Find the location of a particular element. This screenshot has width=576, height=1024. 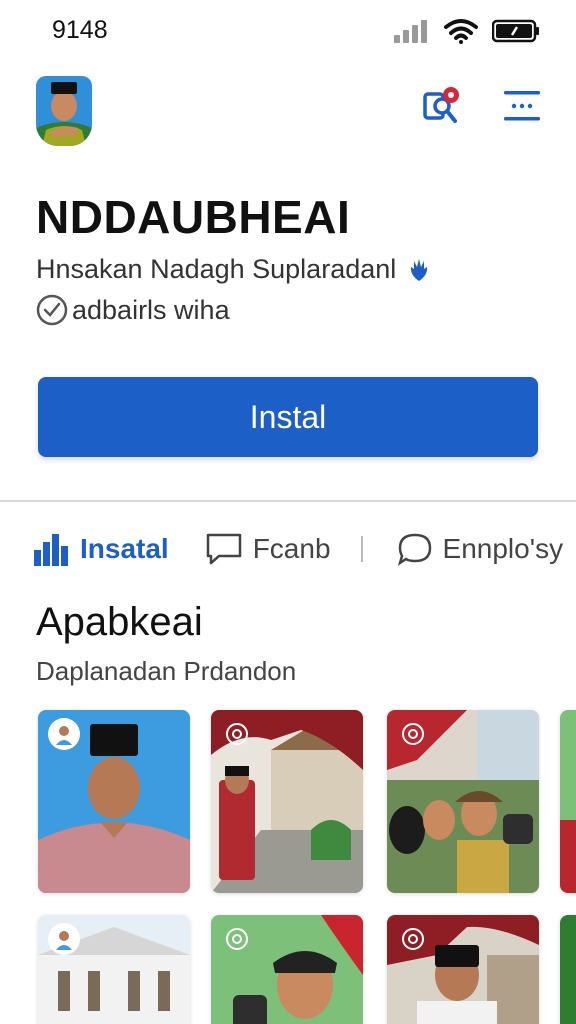

signal-icon is located at coordinates (410, 31).